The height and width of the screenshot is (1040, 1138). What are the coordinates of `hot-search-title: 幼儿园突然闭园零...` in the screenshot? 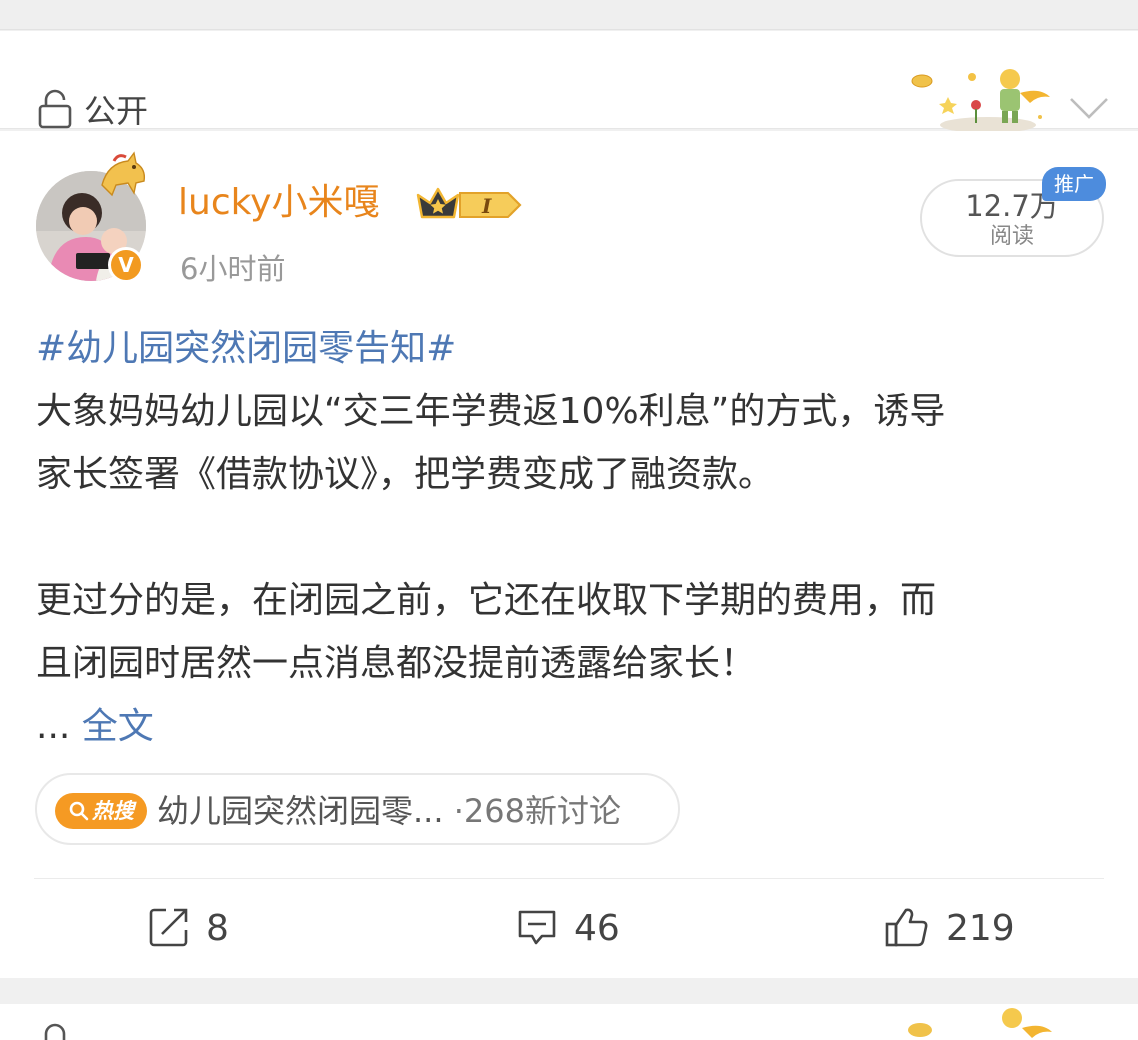 It's located at (300, 811).